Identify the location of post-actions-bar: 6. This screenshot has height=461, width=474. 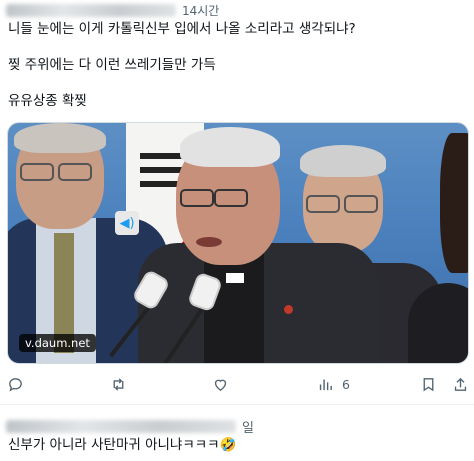
(237, 384).